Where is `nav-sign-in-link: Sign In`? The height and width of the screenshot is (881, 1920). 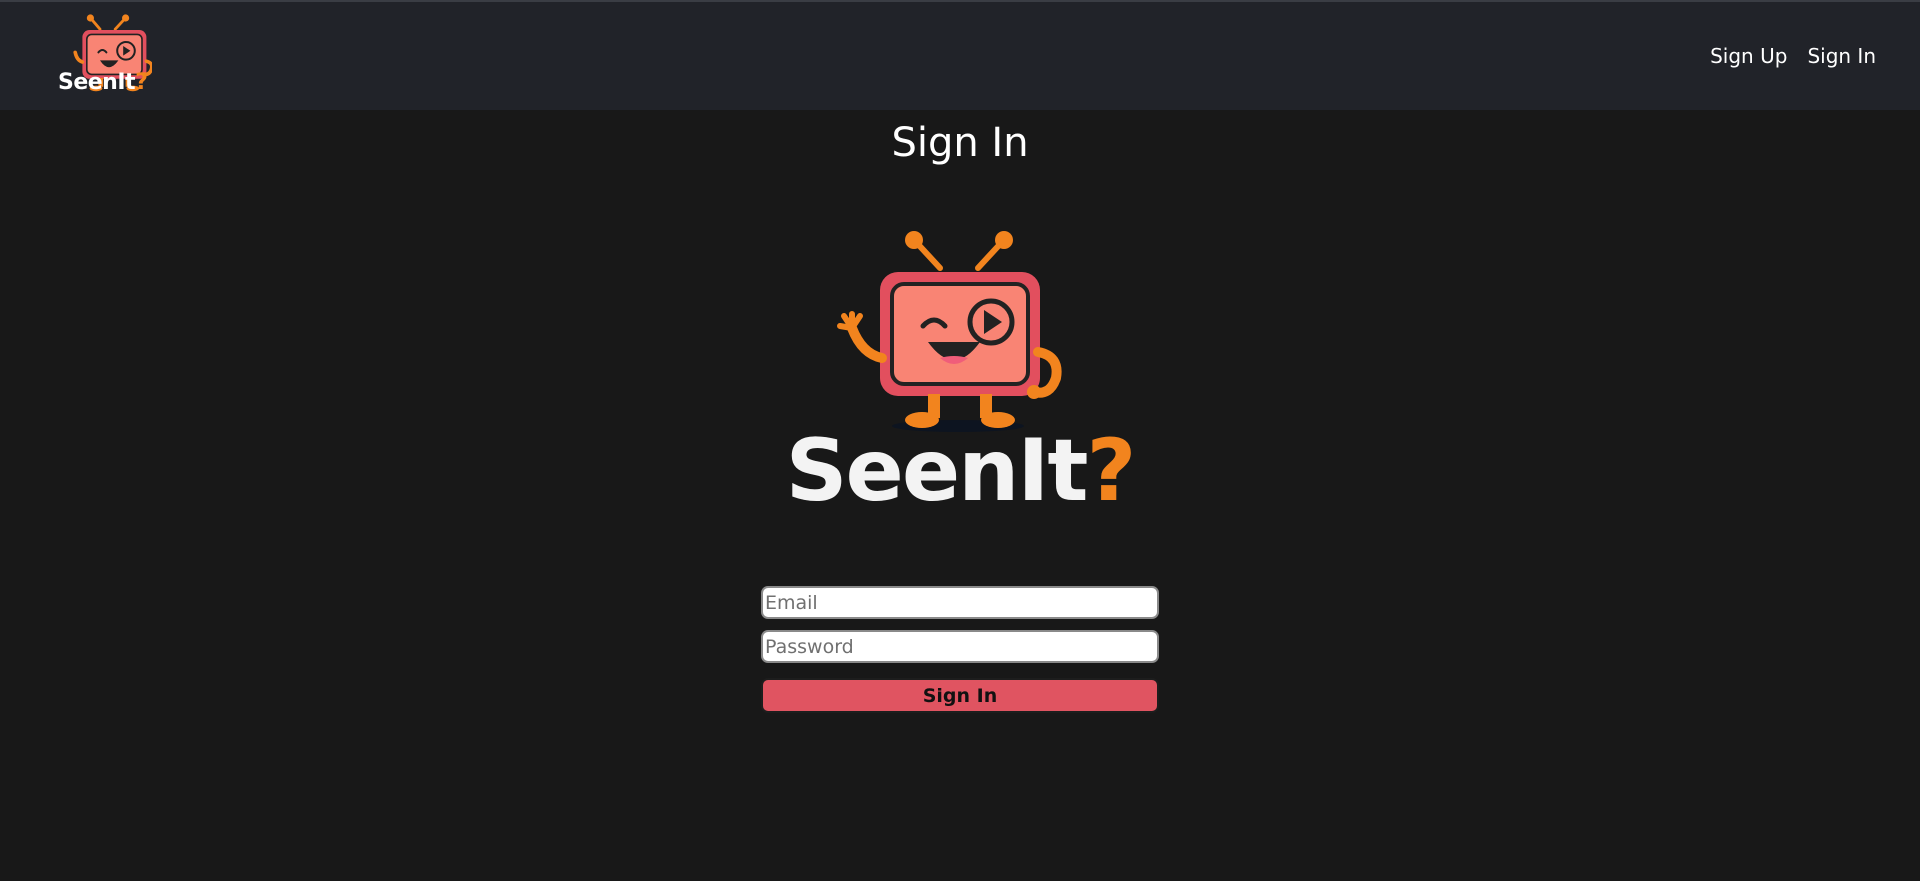 nav-sign-in-link: Sign In is located at coordinates (1841, 56).